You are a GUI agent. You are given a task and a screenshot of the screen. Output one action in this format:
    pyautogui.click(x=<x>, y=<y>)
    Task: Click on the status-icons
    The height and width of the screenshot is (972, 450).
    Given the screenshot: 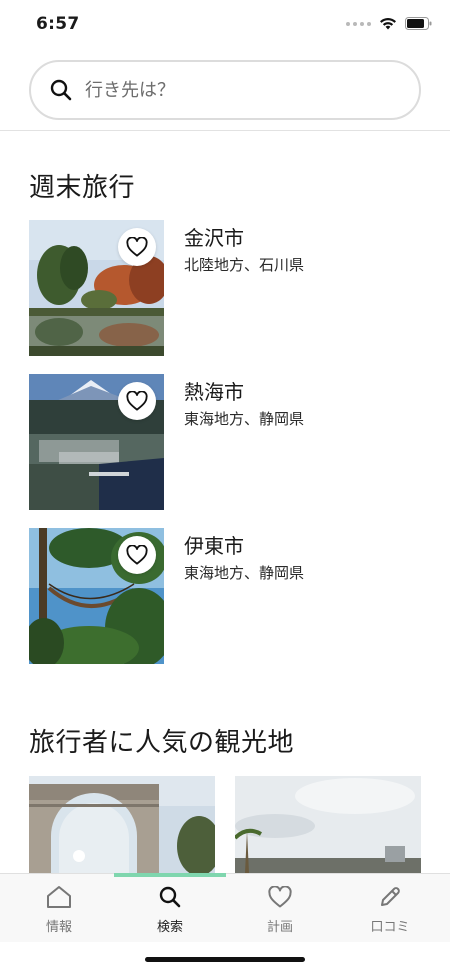 What is the action you would take?
    pyautogui.click(x=389, y=23)
    